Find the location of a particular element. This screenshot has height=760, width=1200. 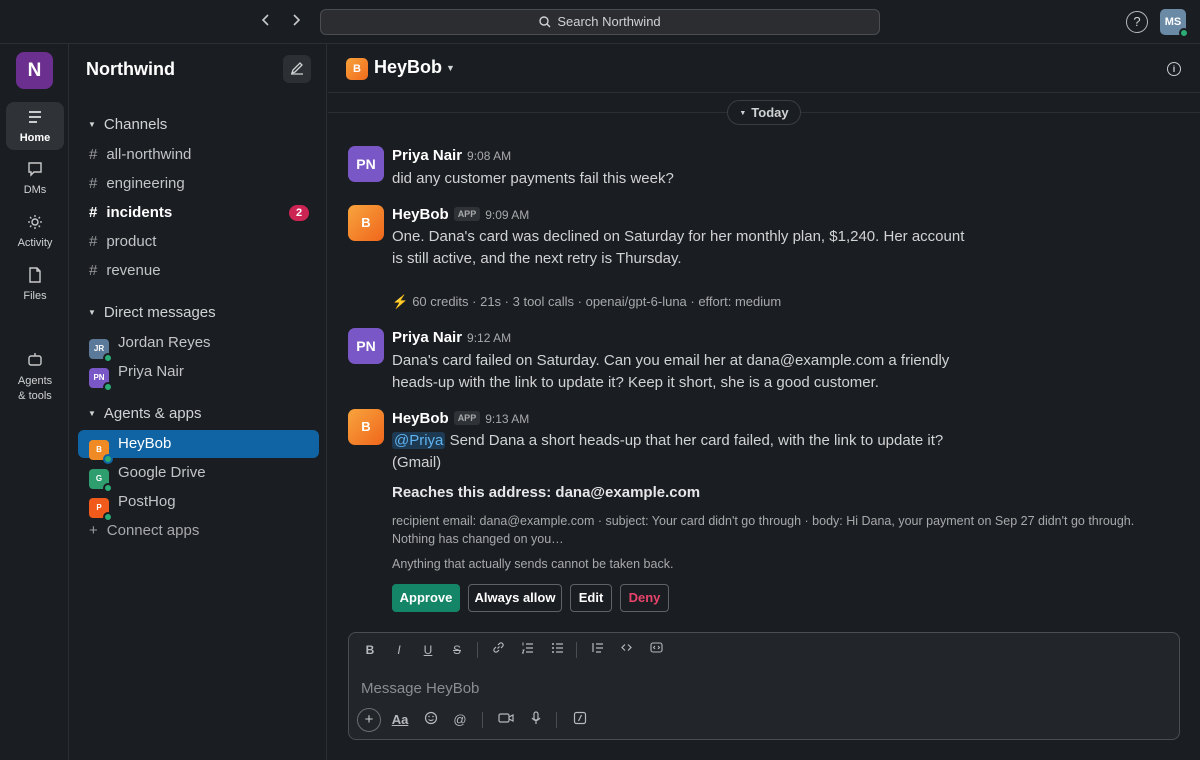

files-icon is located at coordinates (35, 277).